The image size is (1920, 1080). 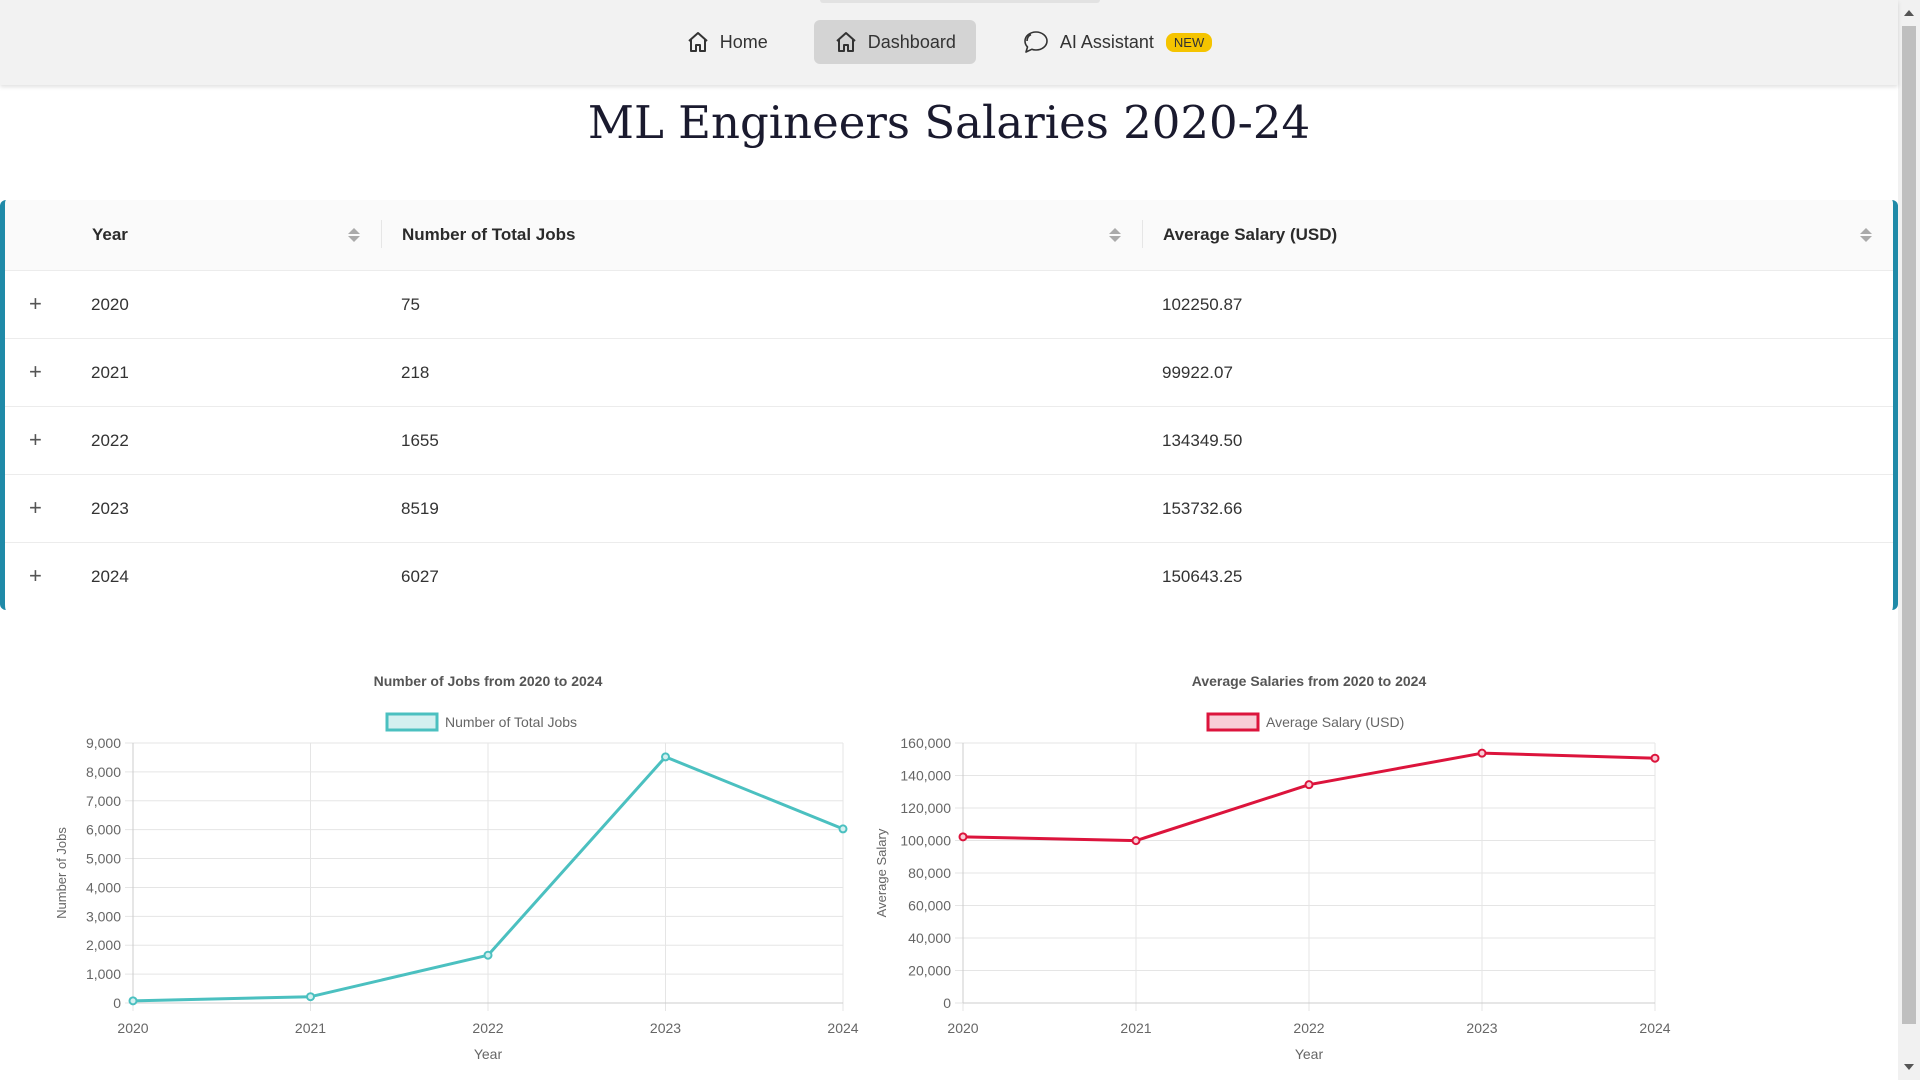 What do you see at coordinates (761, 235) in the screenshot?
I see `column-header-jobs: Number of Total Jobs` at bounding box center [761, 235].